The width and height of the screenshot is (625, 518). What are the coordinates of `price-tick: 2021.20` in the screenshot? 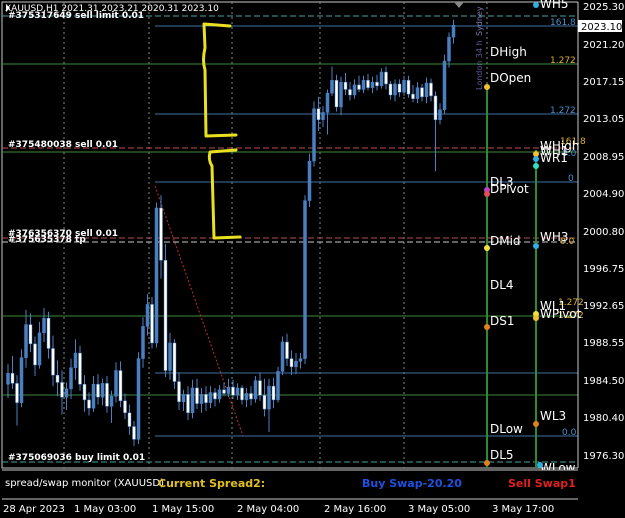 It's located at (603, 45).